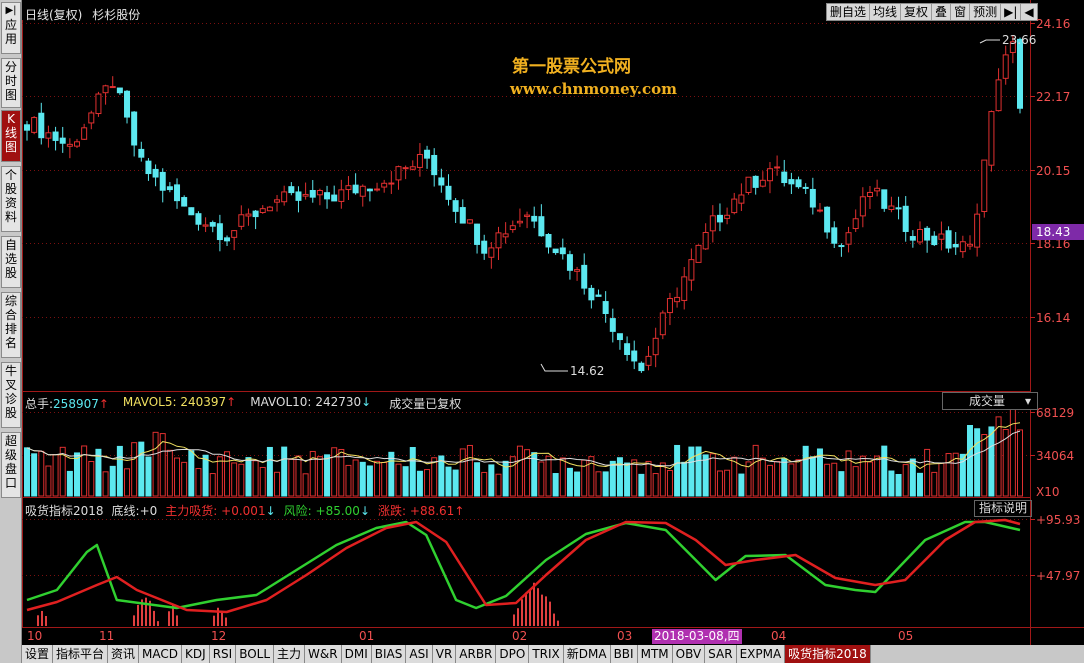 The height and width of the screenshot is (663, 1084). Describe the element at coordinates (587, 654) in the screenshot. I see `tab-new-dma: 新DMA` at that location.